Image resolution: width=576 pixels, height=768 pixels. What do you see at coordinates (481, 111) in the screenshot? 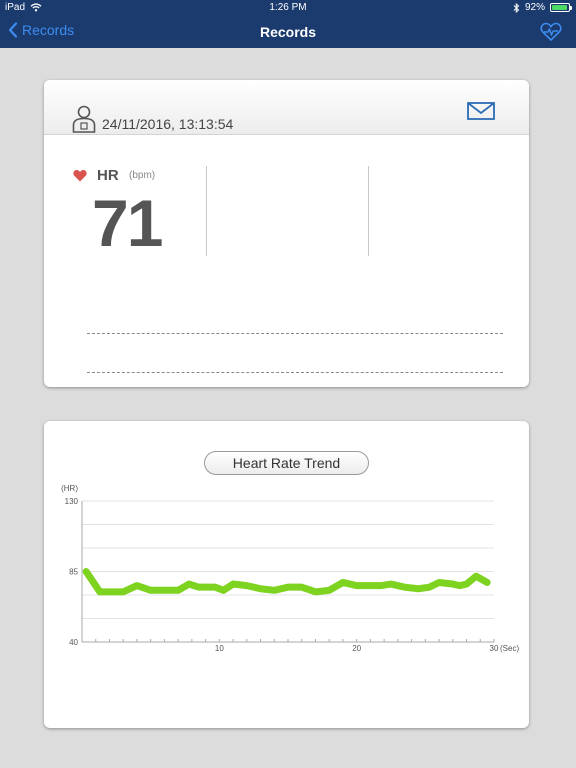
I see `mail-icon` at bounding box center [481, 111].